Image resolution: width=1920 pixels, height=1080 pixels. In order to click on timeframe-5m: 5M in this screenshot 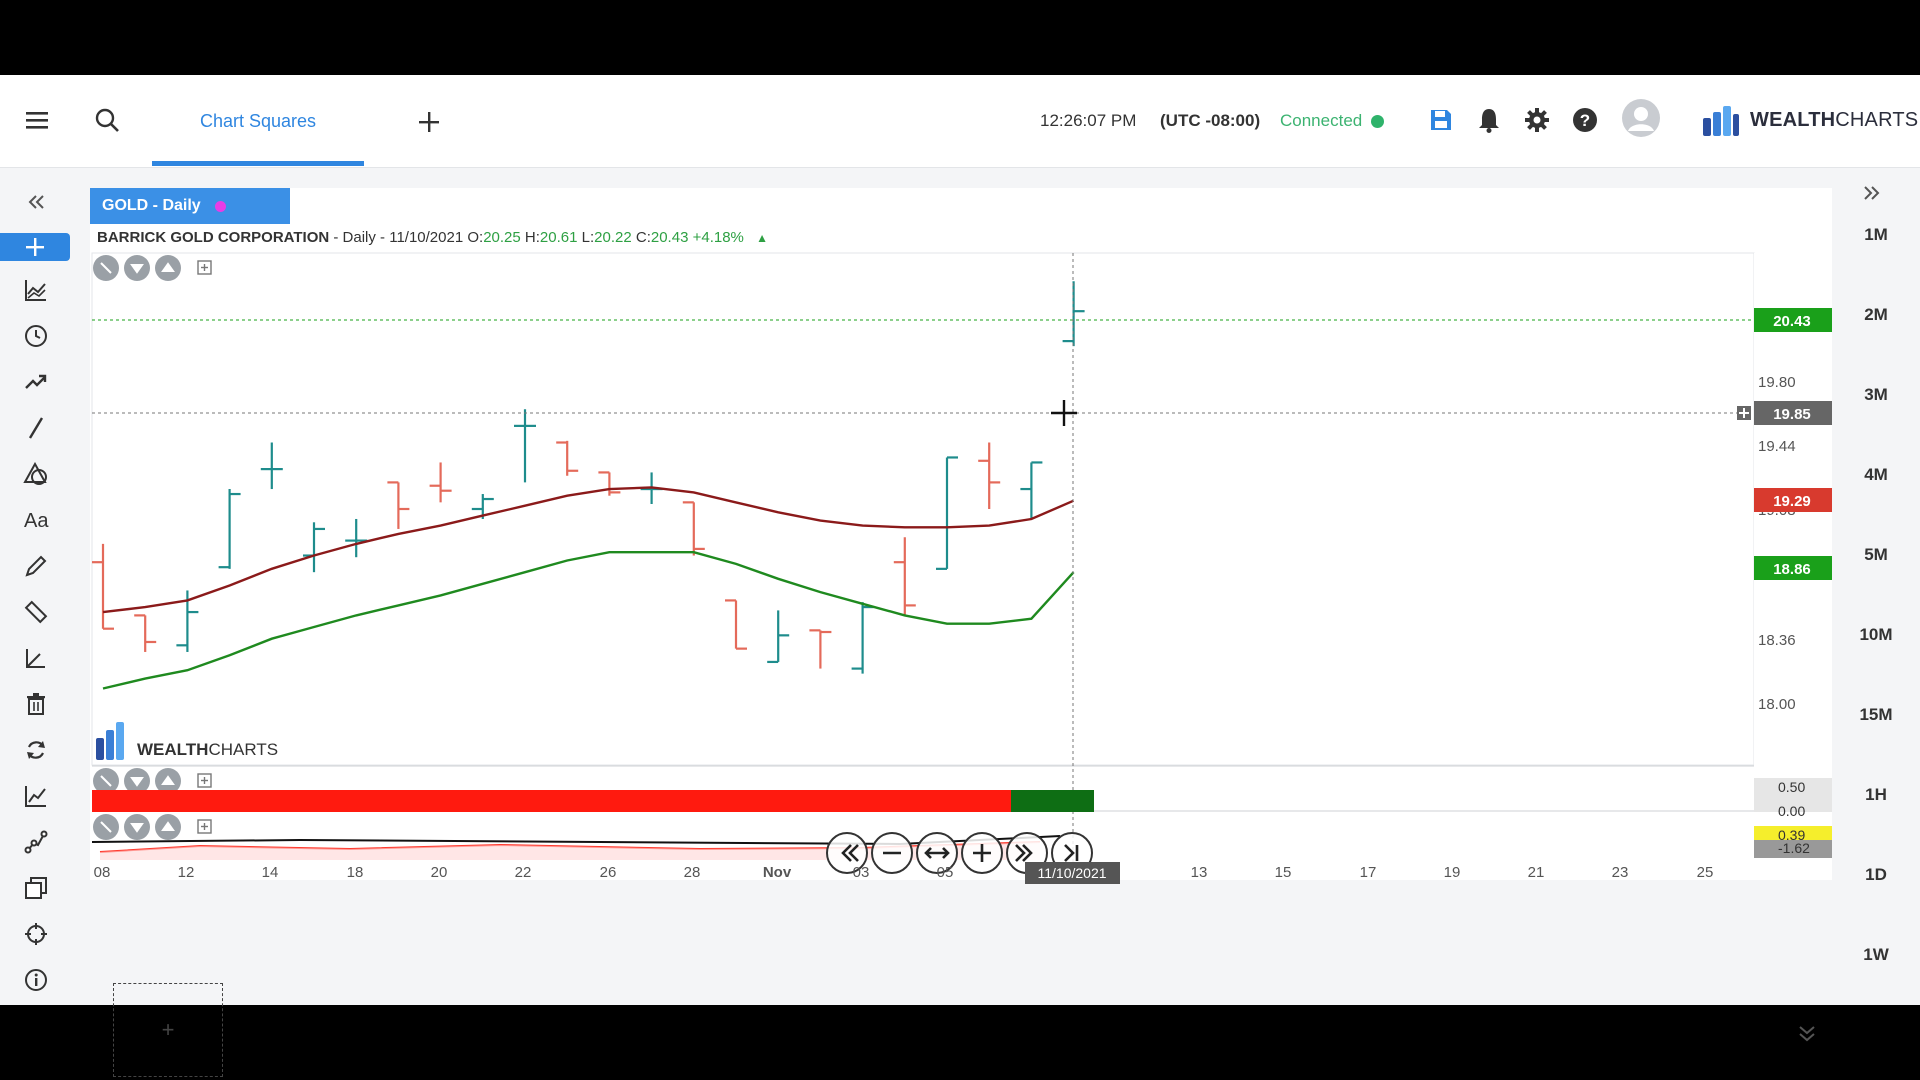, I will do `click(1876, 555)`.